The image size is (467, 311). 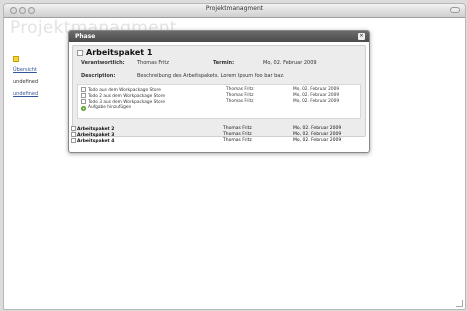 What do you see at coordinates (25, 78) in the screenshot?
I see `sidebar: Übersicht undefined undefined` at bounding box center [25, 78].